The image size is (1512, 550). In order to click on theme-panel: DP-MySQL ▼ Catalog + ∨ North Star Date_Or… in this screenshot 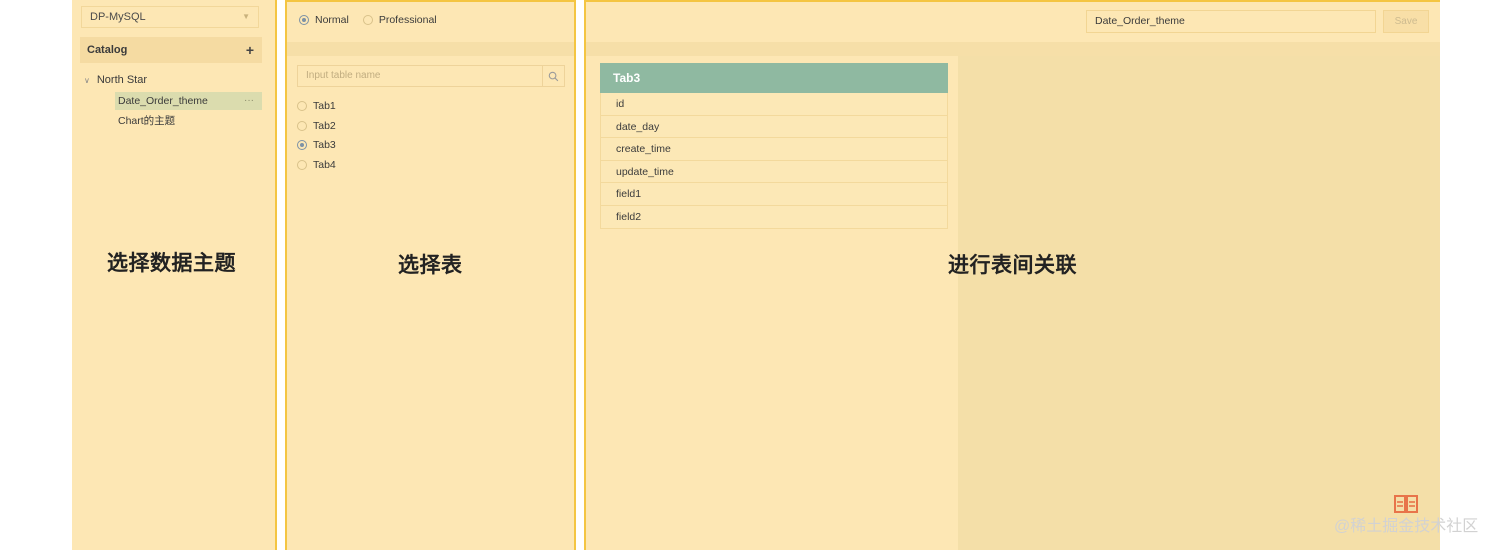, I will do `click(174, 275)`.